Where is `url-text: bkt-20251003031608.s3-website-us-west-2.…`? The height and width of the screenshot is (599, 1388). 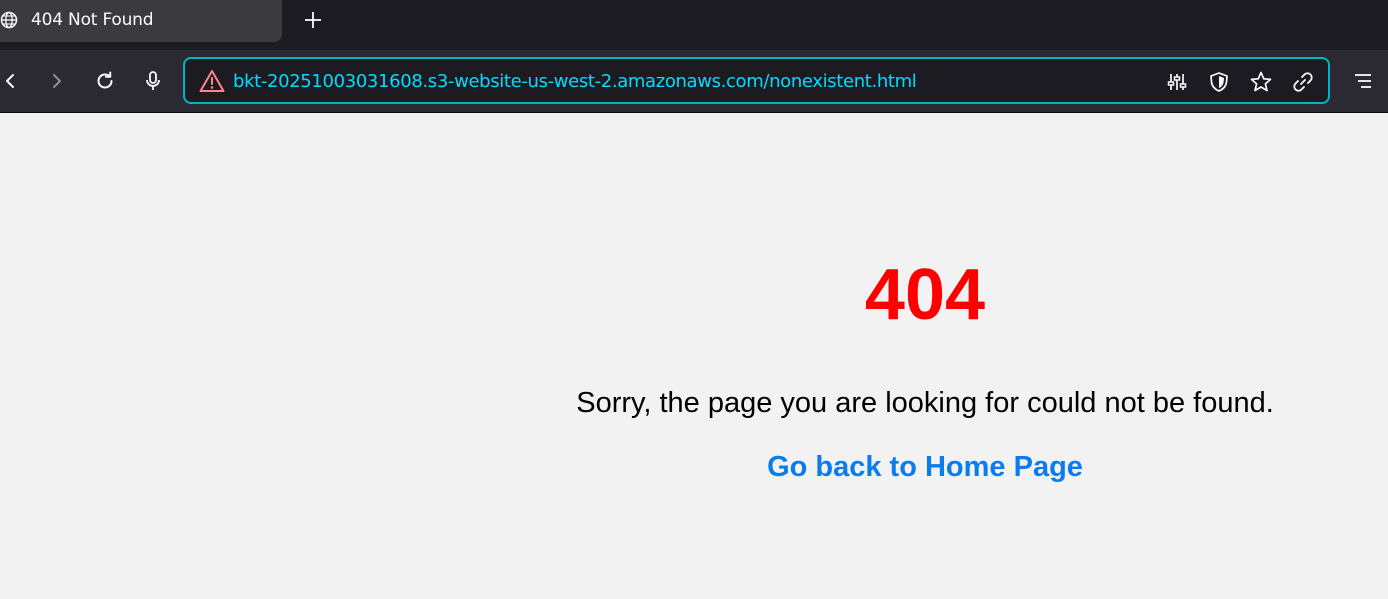 url-text: bkt-20251003031608.s3-website-us-west-2.… is located at coordinates (575, 82).